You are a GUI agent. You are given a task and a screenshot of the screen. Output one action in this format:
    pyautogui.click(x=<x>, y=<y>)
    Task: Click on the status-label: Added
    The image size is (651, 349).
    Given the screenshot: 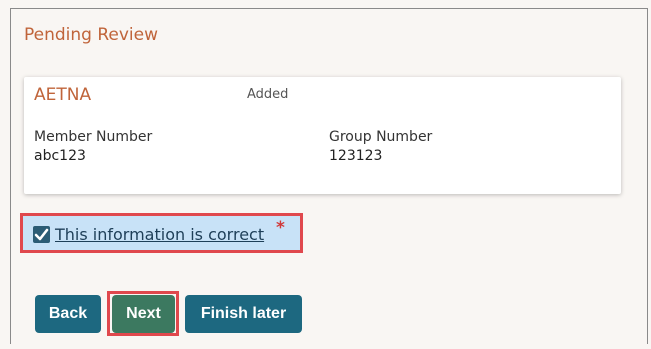 What is the action you would take?
    pyautogui.click(x=268, y=94)
    